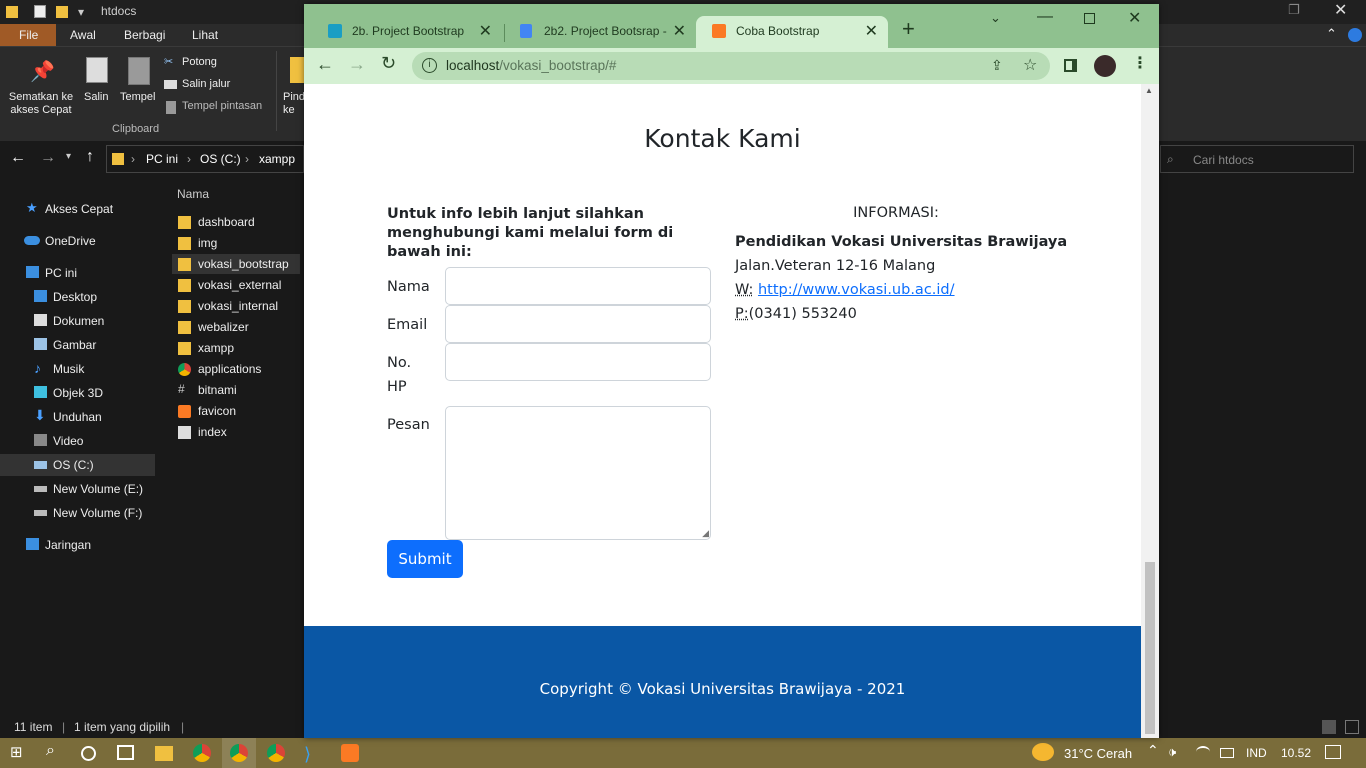 The width and height of the screenshot is (1366, 768). Describe the element at coordinates (1333, 752) in the screenshot. I see `notifications-icon` at that location.